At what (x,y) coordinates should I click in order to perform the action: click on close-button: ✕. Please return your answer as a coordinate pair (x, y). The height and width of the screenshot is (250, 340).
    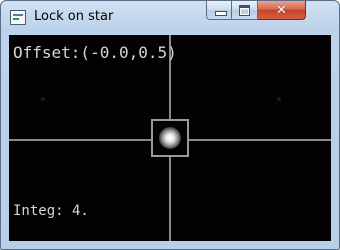
    Looking at the image, I should click on (282, 10).